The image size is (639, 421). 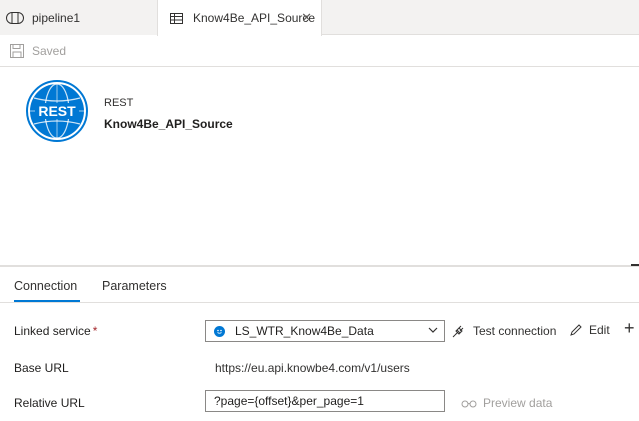 I want to click on linked-service-icon, so click(x=219, y=331).